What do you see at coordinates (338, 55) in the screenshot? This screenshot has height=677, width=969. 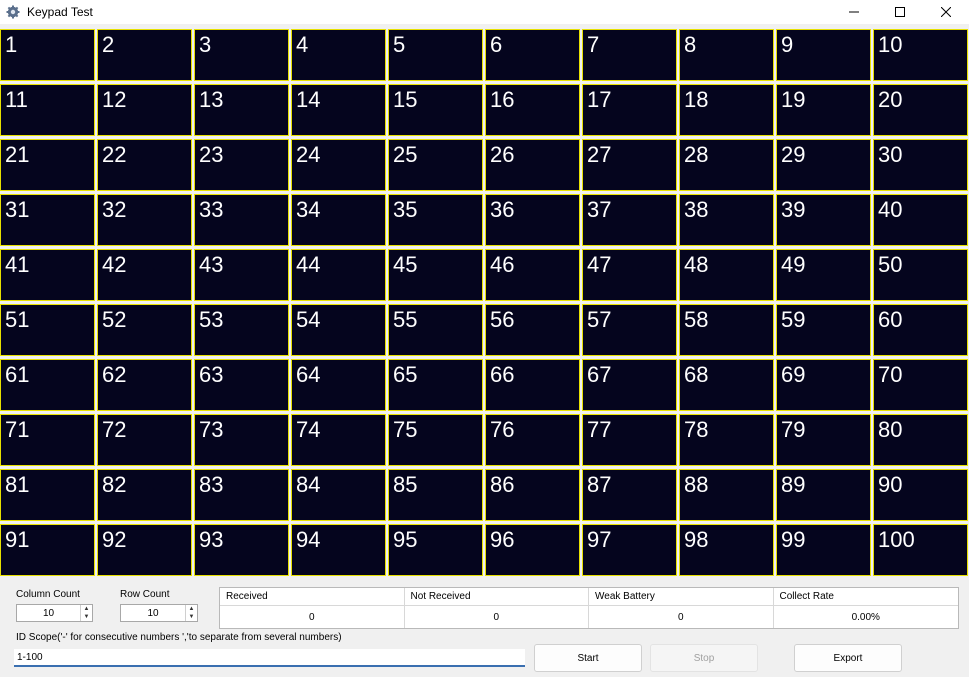 I see `keypad-cell: 4` at bounding box center [338, 55].